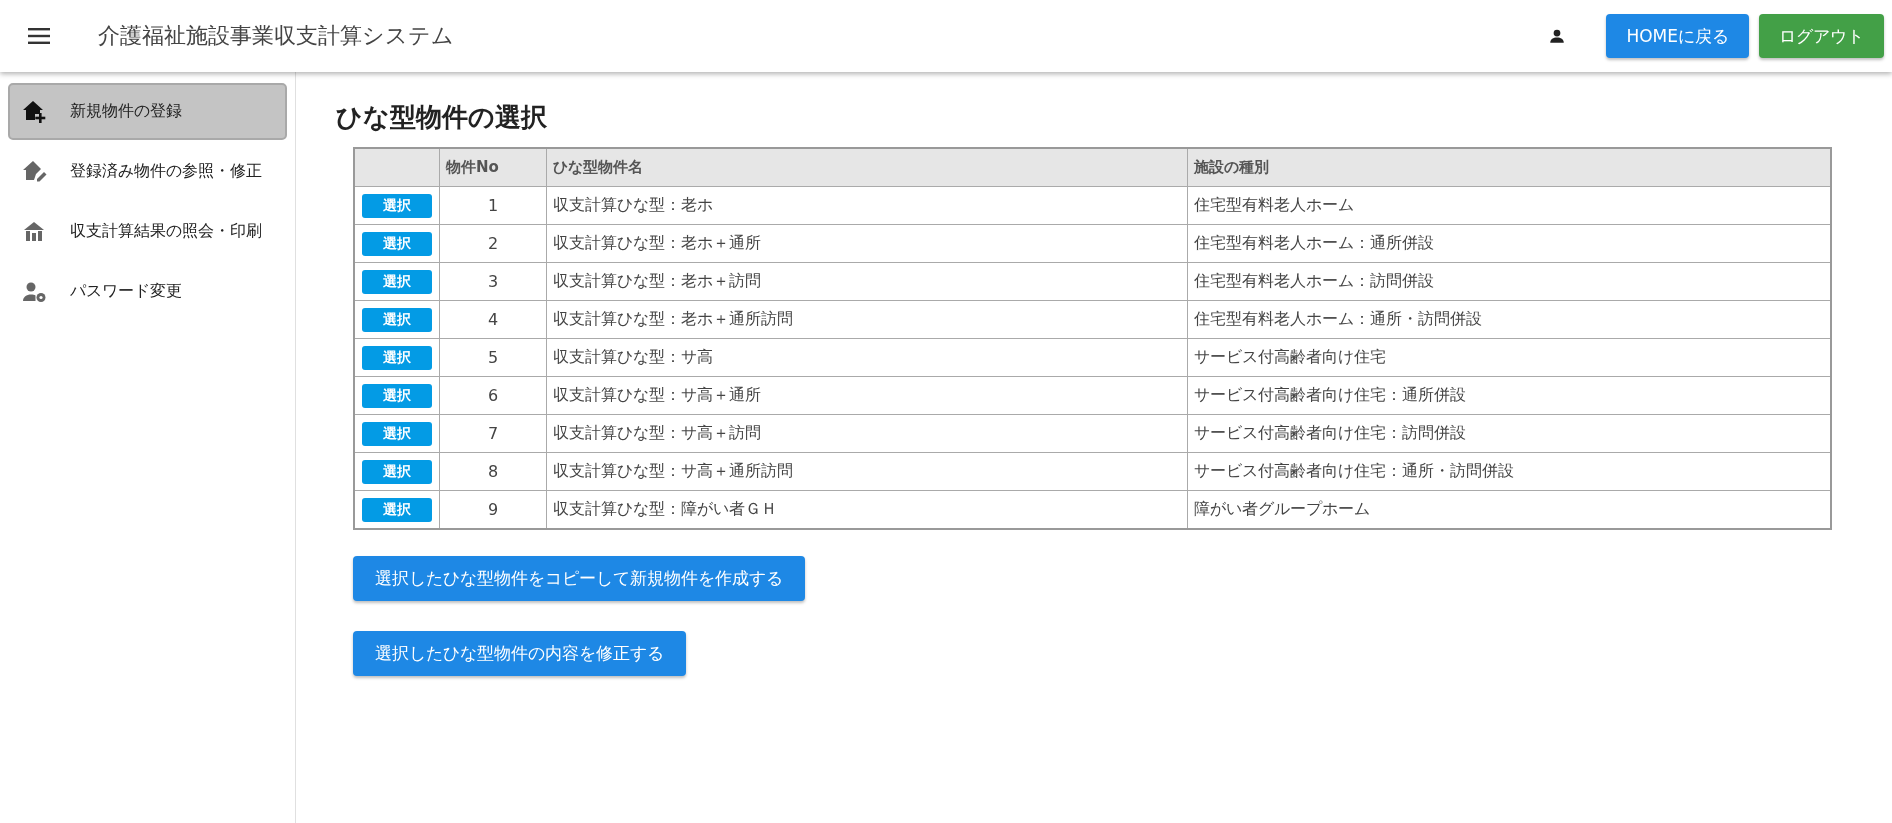  What do you see at coordinates (493, 243) in the screenshot?
I see `table-cell: 2` at bounding box center [493, 243].